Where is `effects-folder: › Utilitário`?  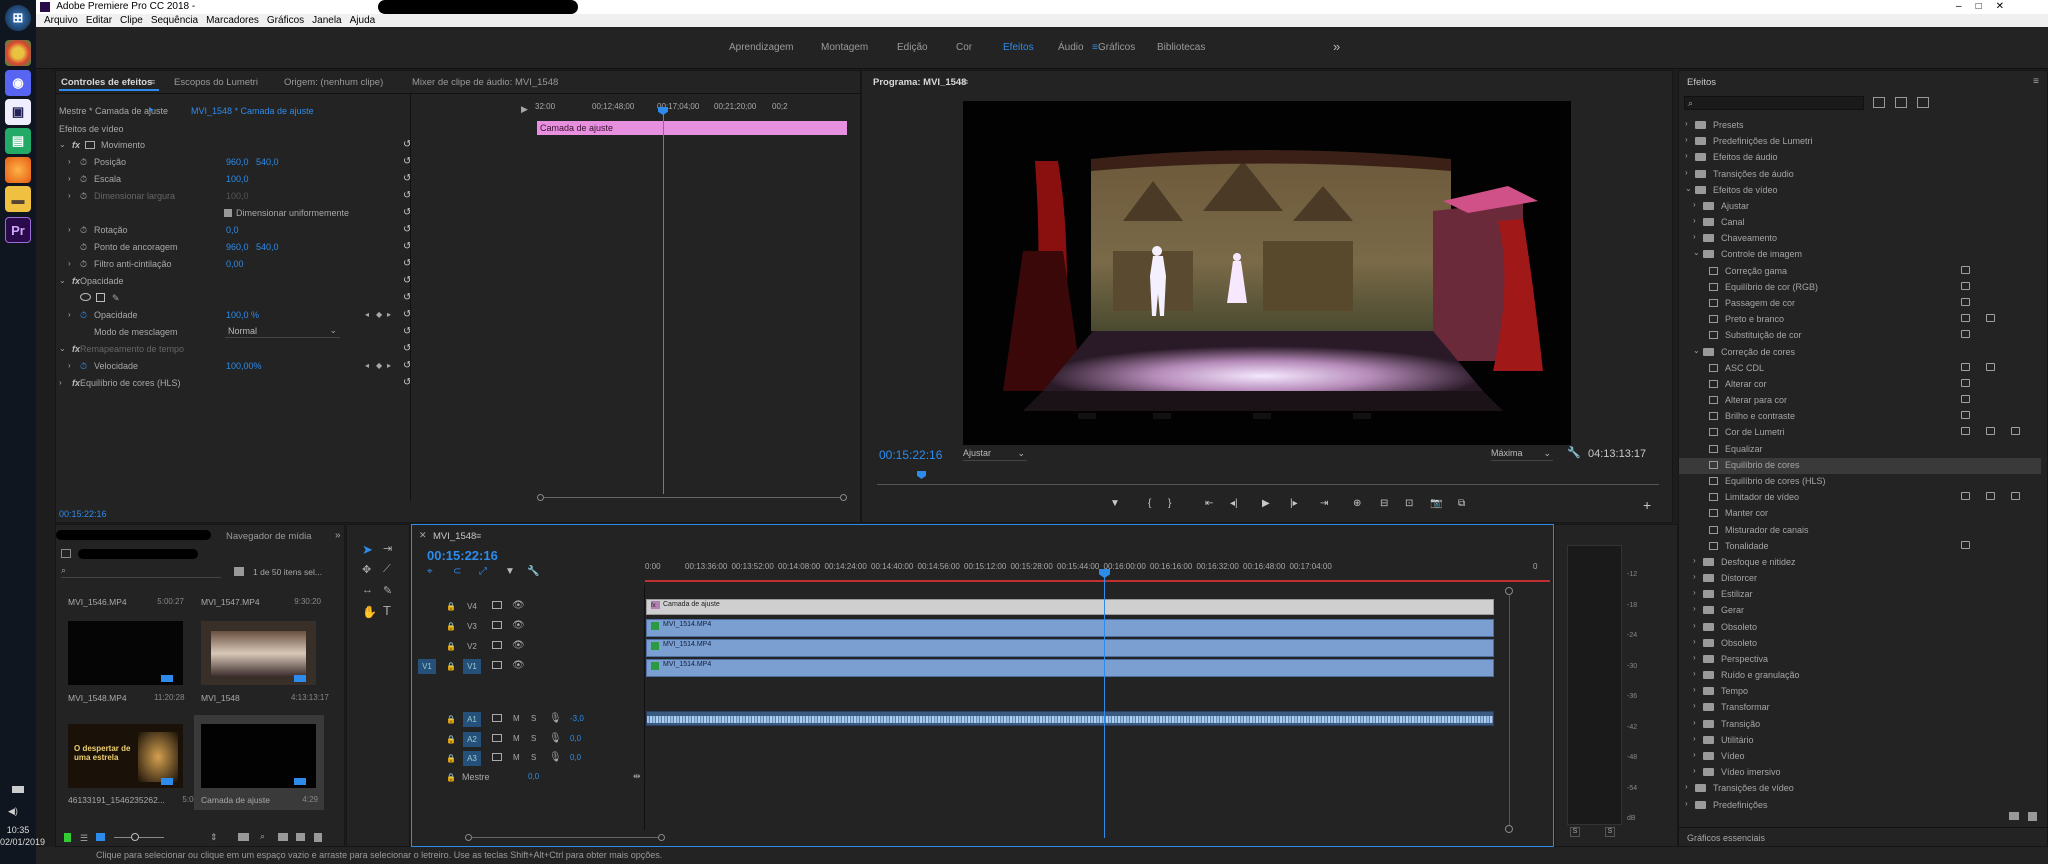
effects-folder: › Utilitário is located at coordinates (1860, 741).